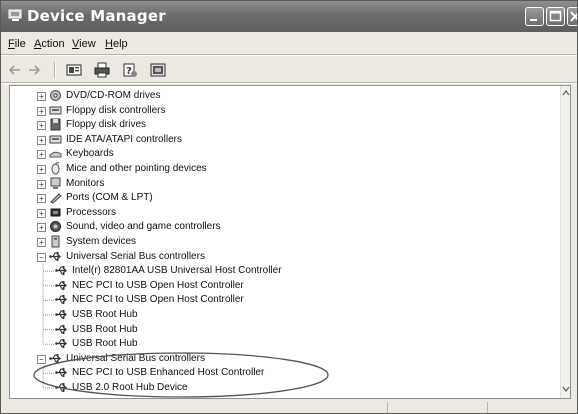 This screenshot has width=578, height=414. What do you see at coordinates (17, 44) in the screenshot?
I see `menu-file: File` at bounding box center [17, 44].